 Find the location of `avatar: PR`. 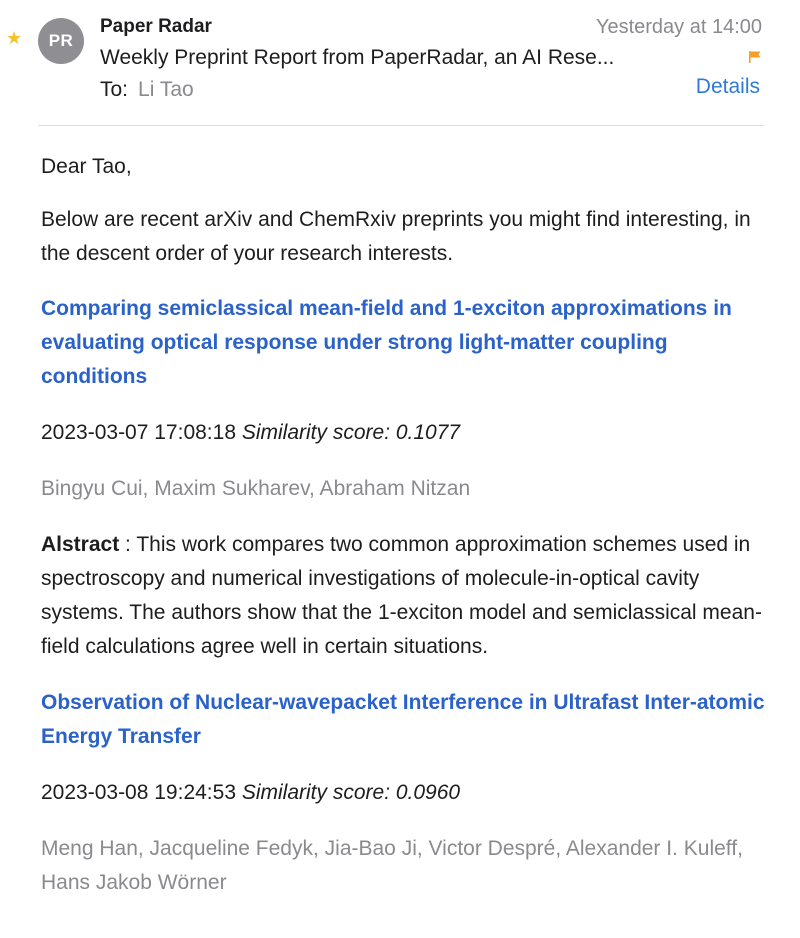

avatar: PR is located at coordinates (61, 41).